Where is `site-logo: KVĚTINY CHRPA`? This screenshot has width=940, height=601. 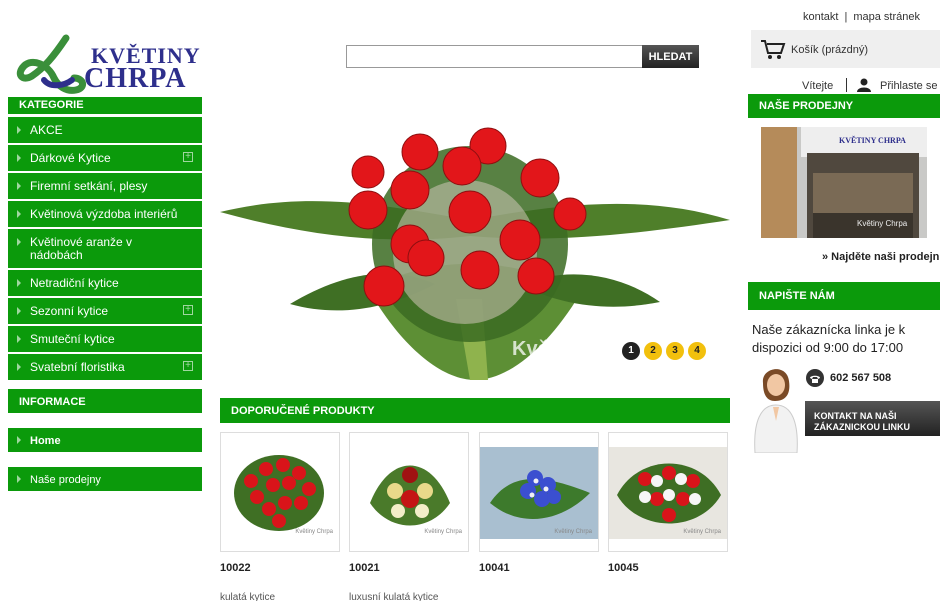
site-logo: KVĚTINY CHRPA is located at coordinates (107, 65).